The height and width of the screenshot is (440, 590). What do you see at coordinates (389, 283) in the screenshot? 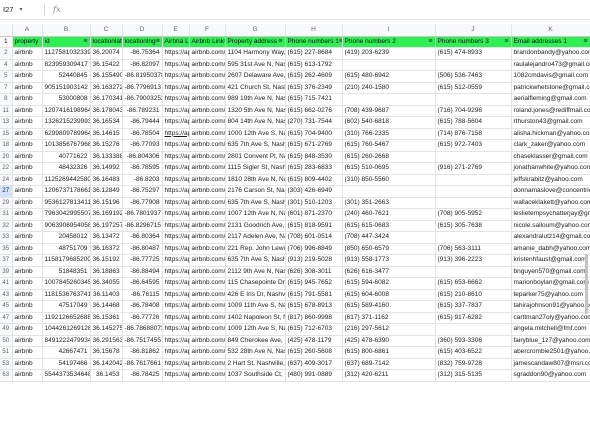
I see `cell: (615) 594-6082` at bounding box center [389, 283].